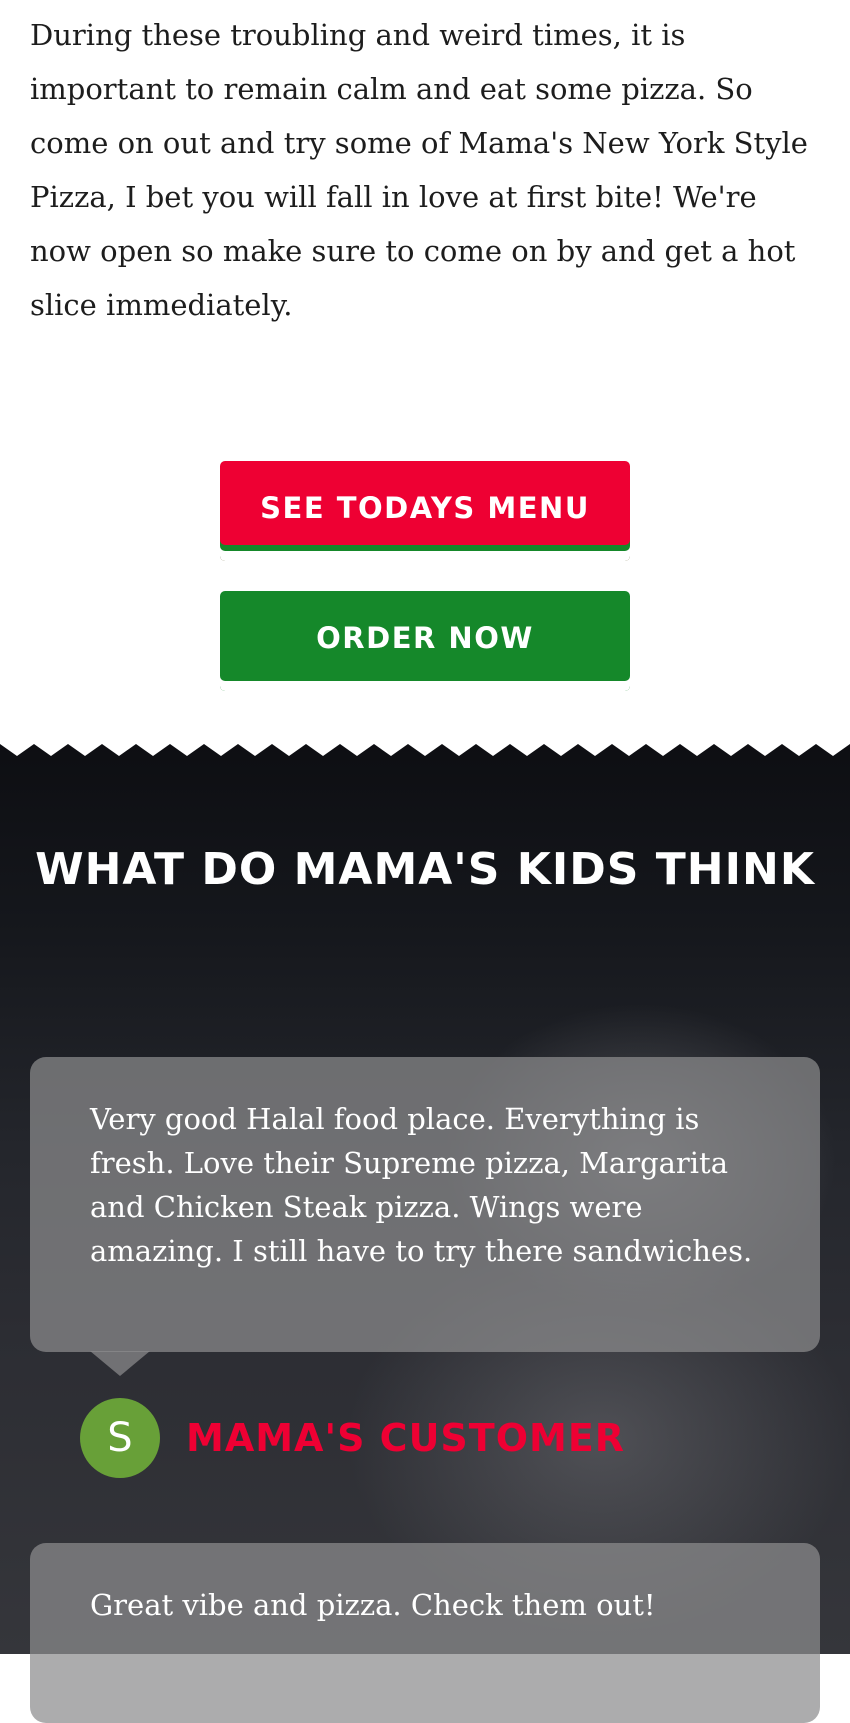  What do you see at coordinates (425, 747) in the screenshot?
I see `zigzag-divider` at bounding box center [425, 747].